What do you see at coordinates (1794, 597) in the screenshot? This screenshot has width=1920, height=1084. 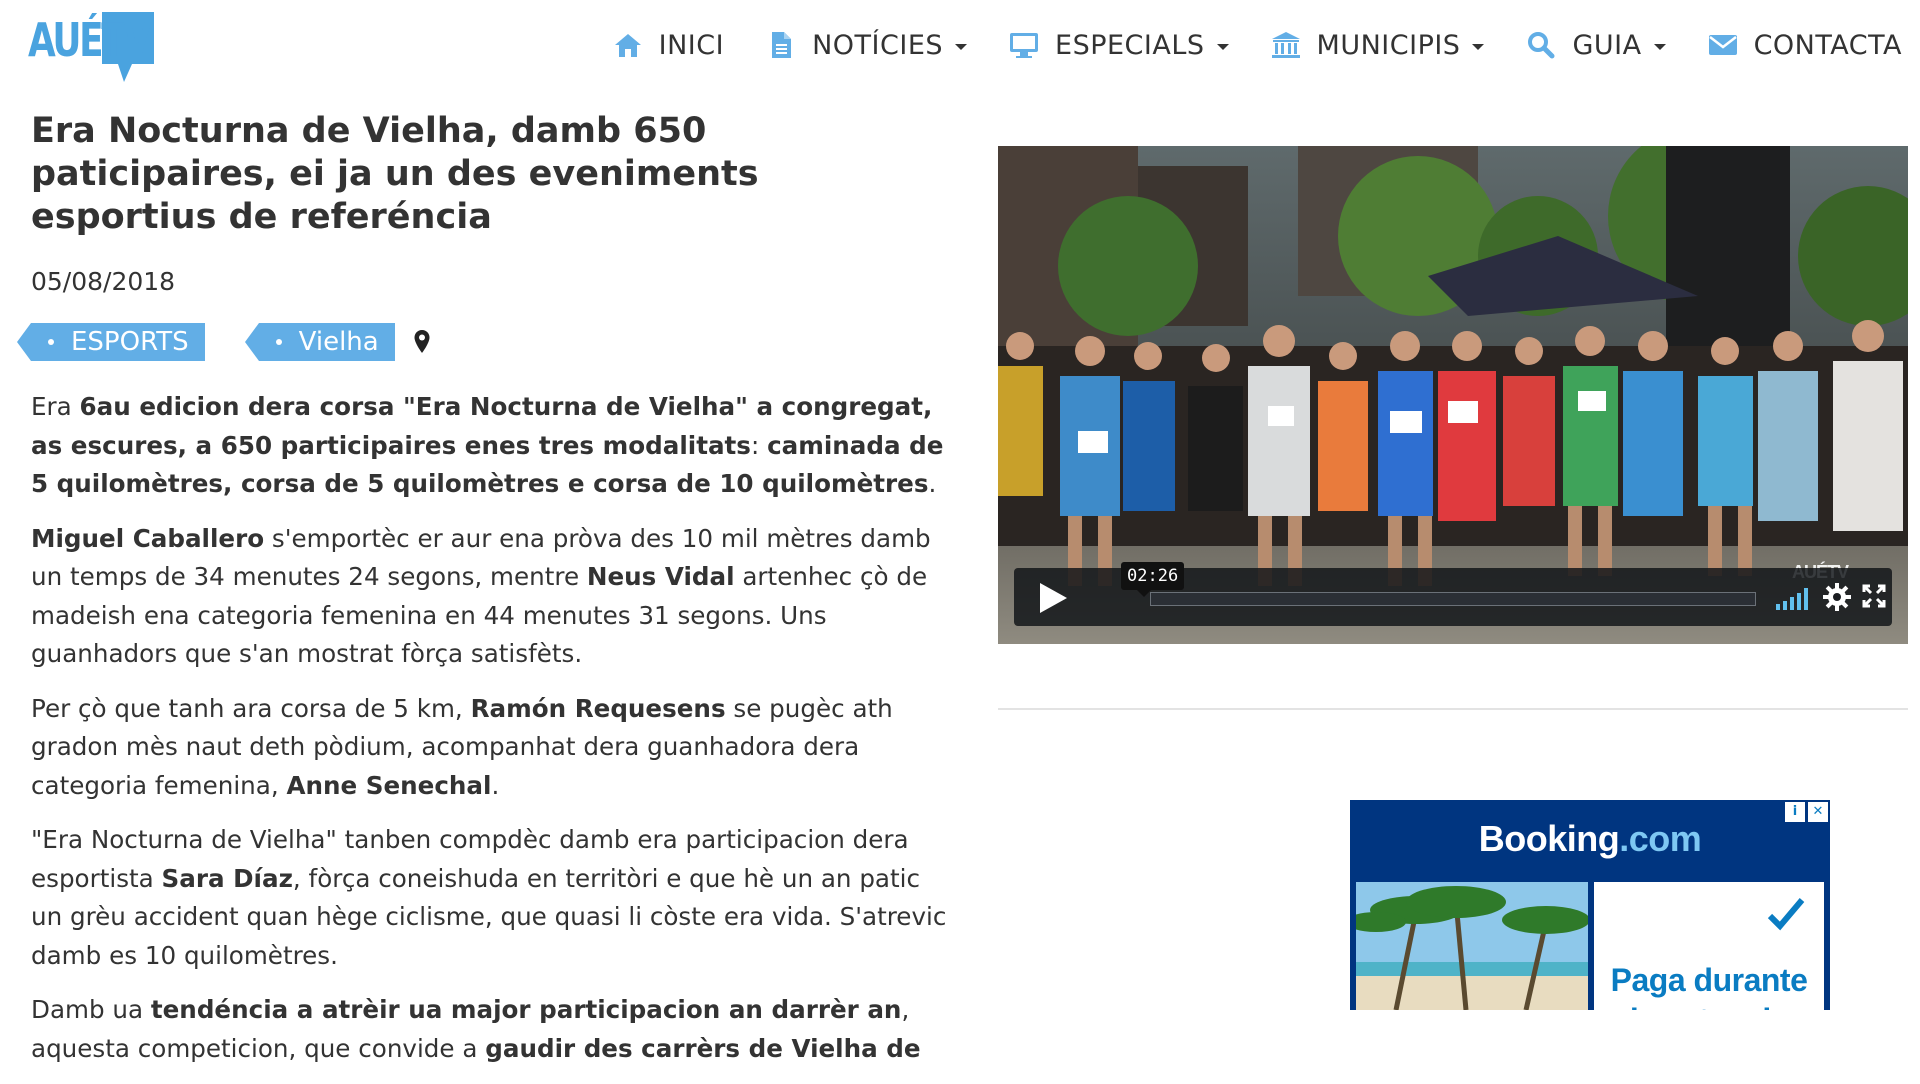 I see `volume-icon` at bounding box center [1794, 597].